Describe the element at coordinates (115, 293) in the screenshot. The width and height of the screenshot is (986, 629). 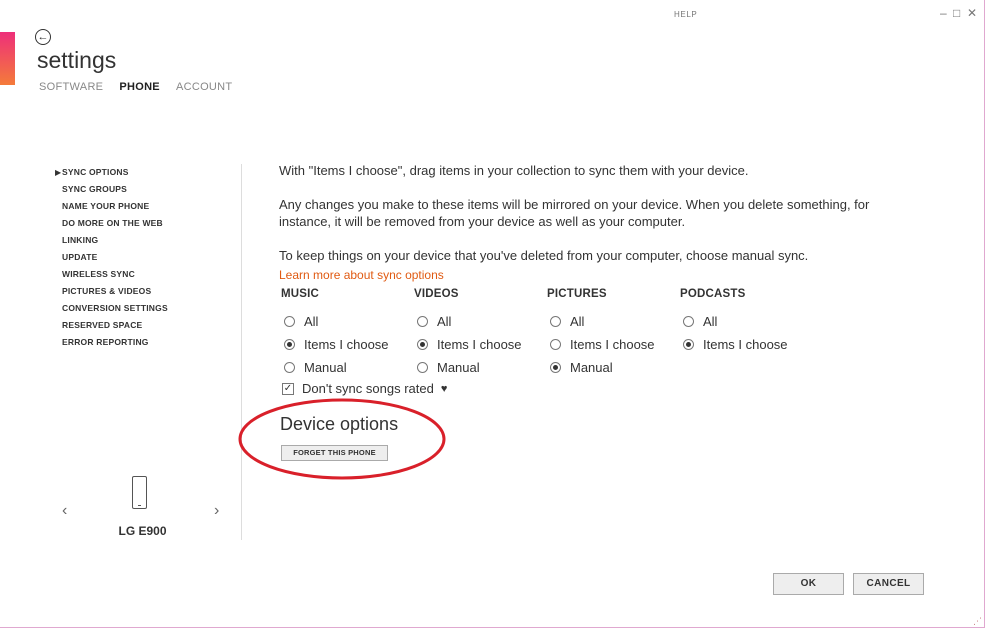
I see `sidebar-item-pictures-videos: PICTURES & VIDEOS` at that location.